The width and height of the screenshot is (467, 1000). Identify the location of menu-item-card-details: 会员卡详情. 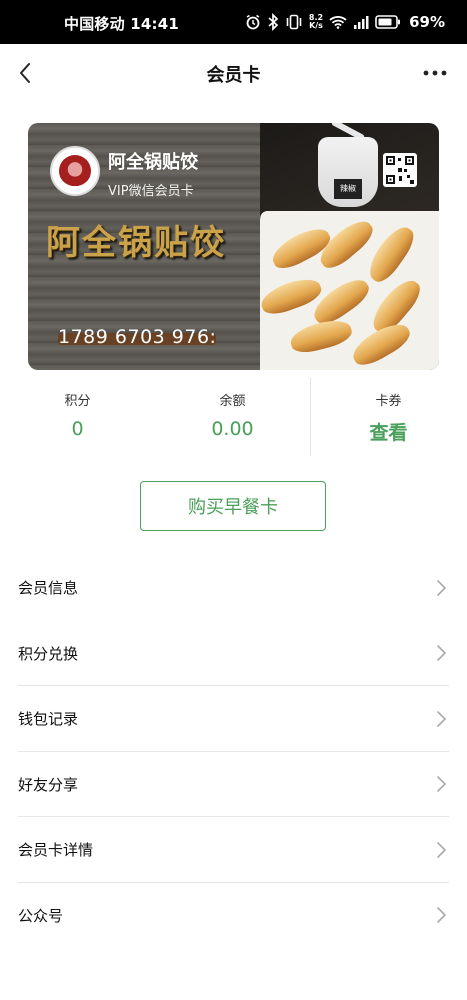
(233, 850).